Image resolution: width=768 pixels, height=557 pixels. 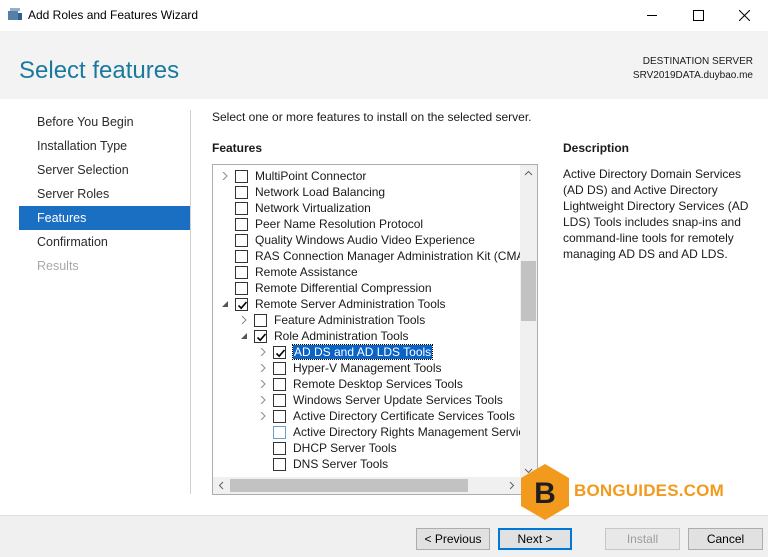 I want to click on tree-row: Quality Windows Audio Video Experience, so click(x=366, y=240).